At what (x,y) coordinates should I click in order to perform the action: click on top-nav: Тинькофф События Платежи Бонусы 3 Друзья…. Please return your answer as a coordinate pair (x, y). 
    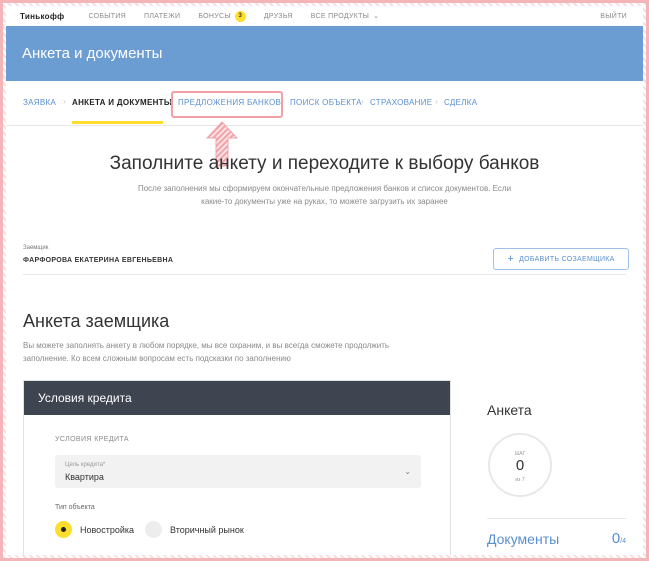
    Looking at the image, I should click on (324, 16).